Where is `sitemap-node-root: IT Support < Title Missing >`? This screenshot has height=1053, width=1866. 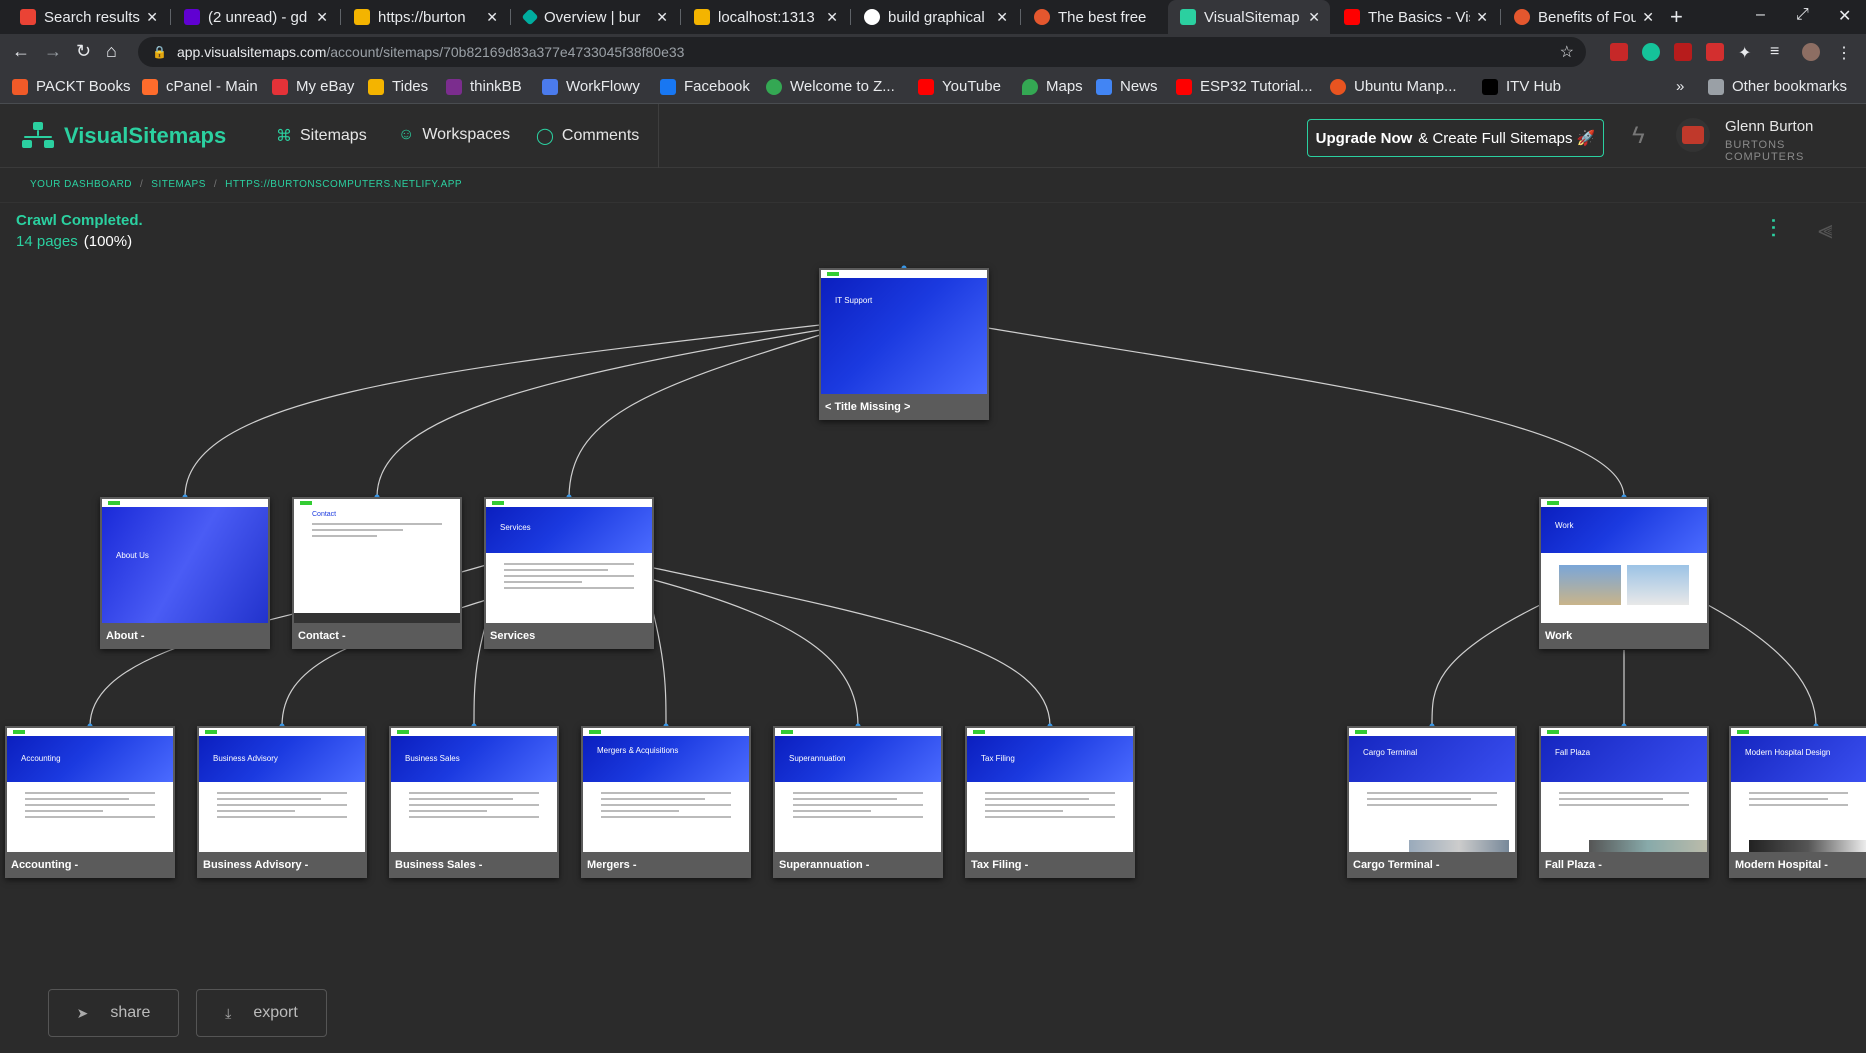 sitemap-node-root: IT Support < Title Missing > is located at coordinates (904, 344).